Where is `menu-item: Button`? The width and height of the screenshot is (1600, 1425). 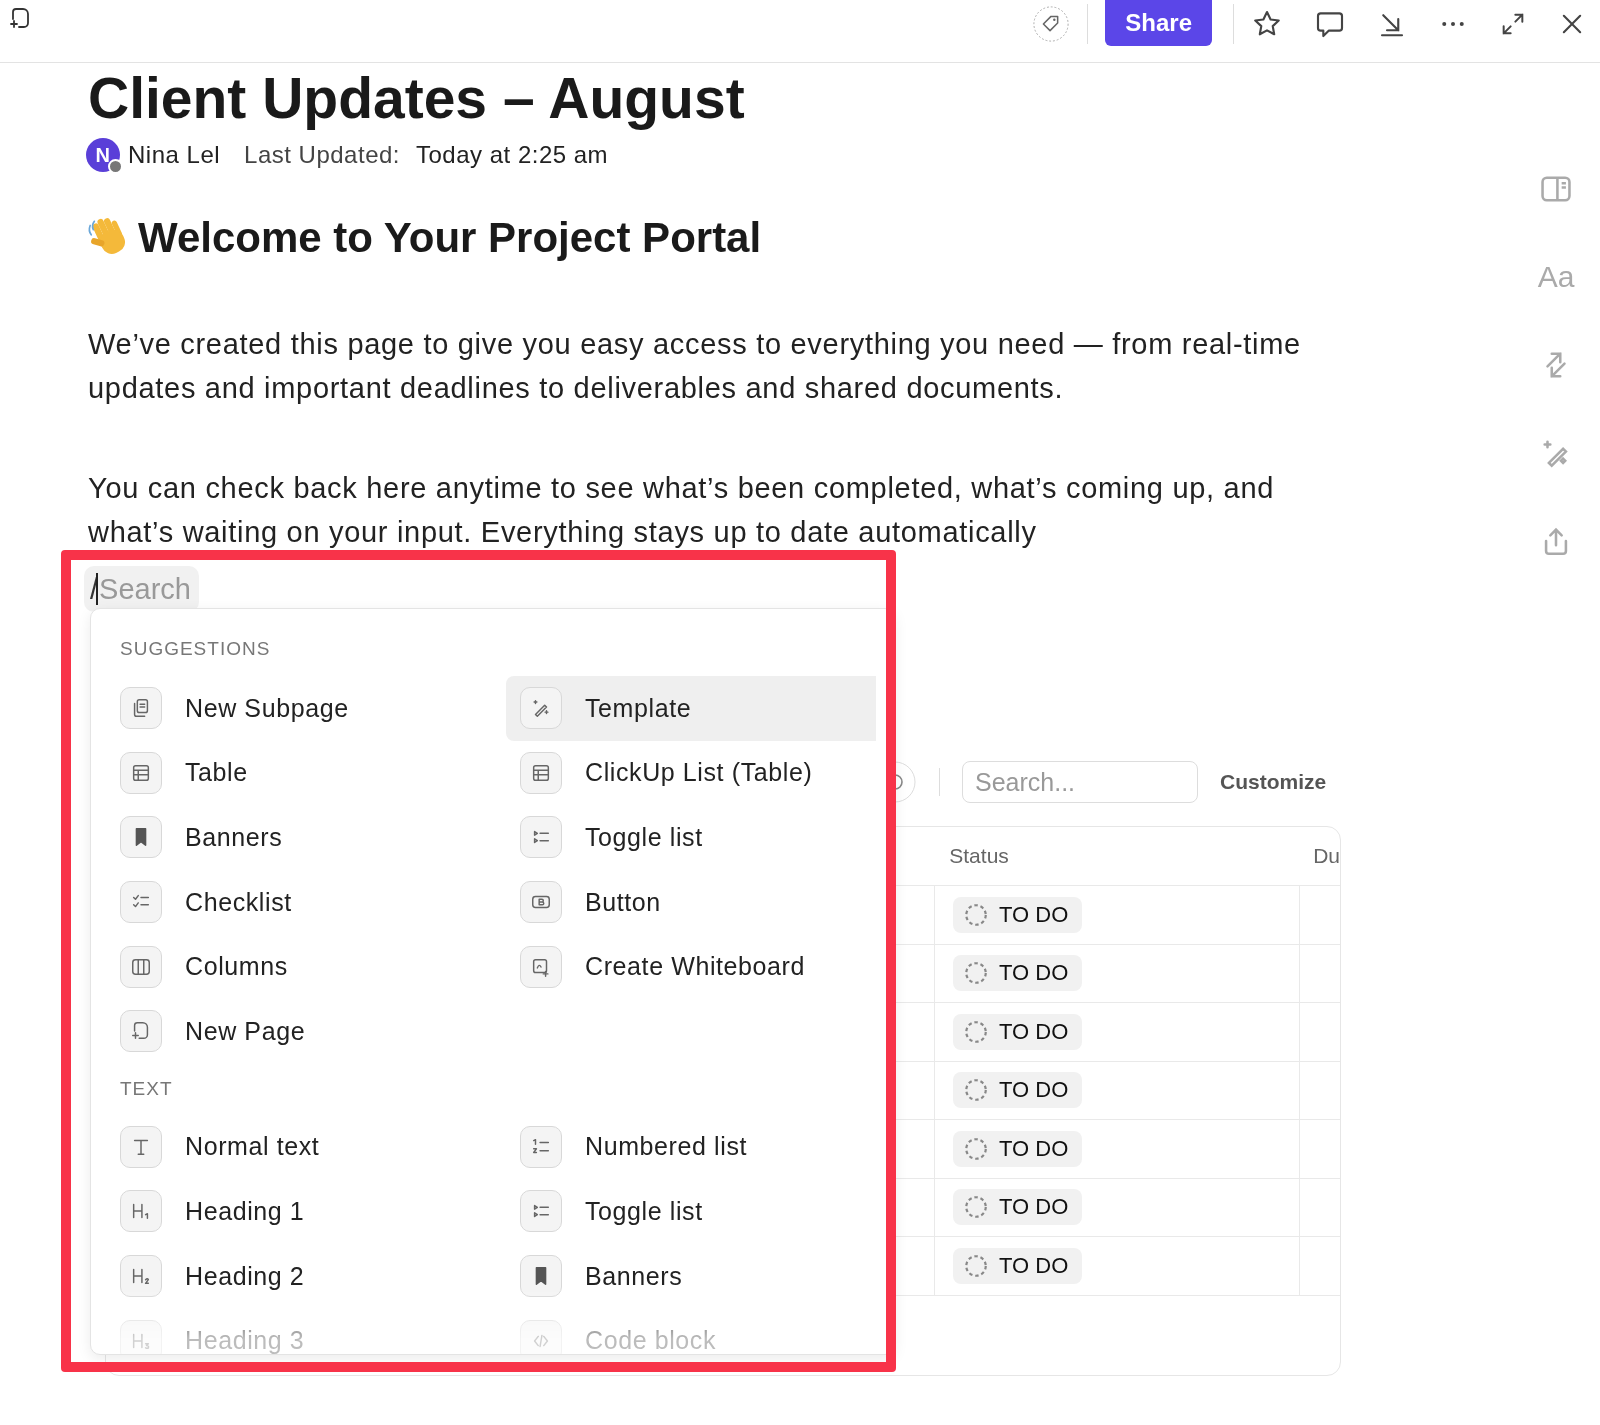 menu-item: Button is located at coordinates (691, 902).